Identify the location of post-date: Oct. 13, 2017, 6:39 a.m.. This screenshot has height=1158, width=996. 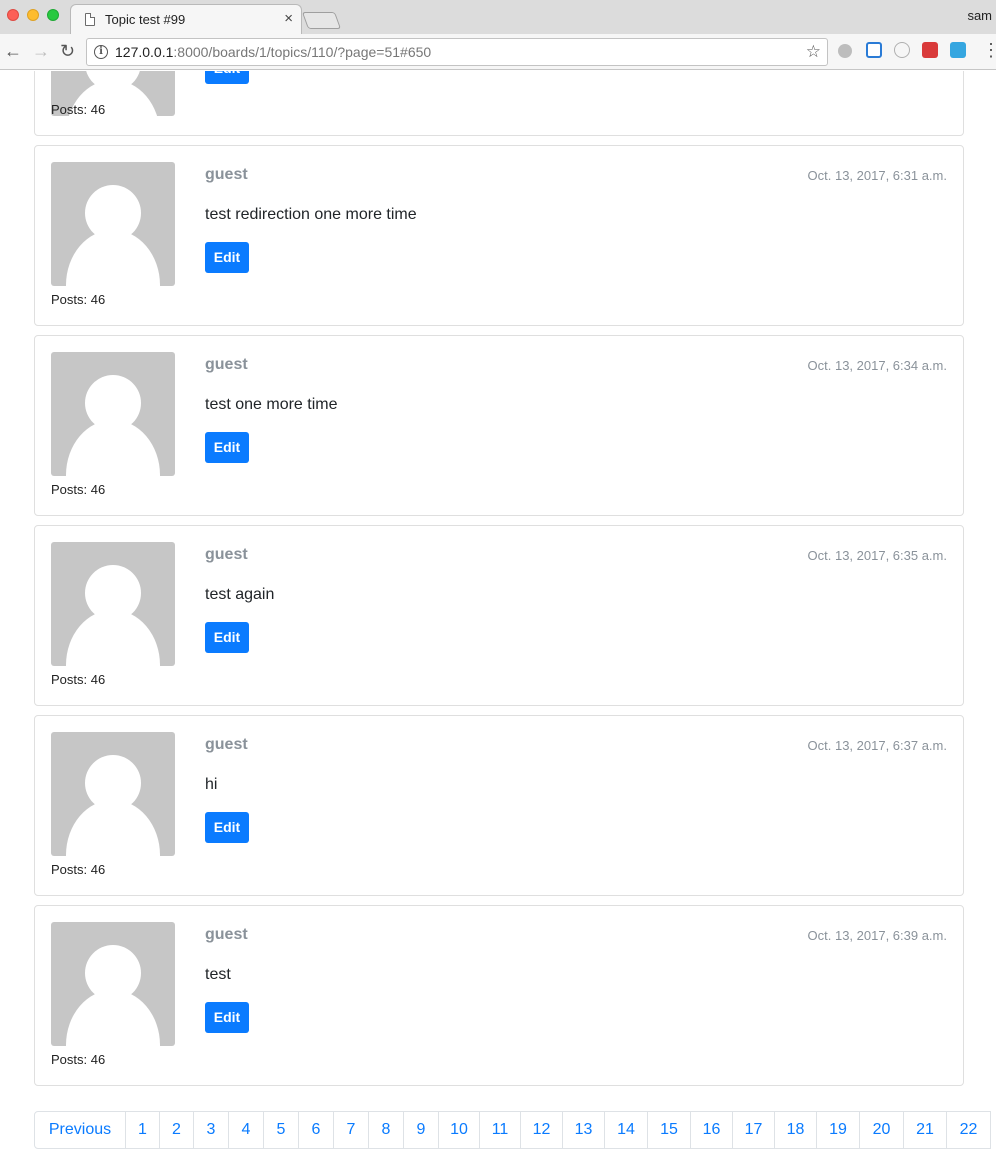
(877, 935).